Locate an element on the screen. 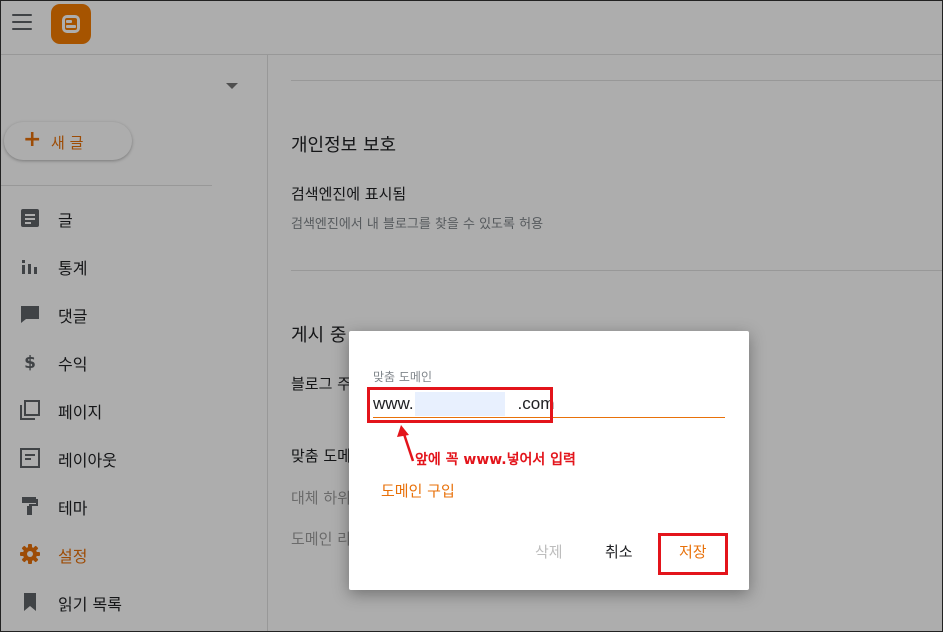  custom-domain-field-label: 맞춤 도메인 is located at coordinates (403, 377).